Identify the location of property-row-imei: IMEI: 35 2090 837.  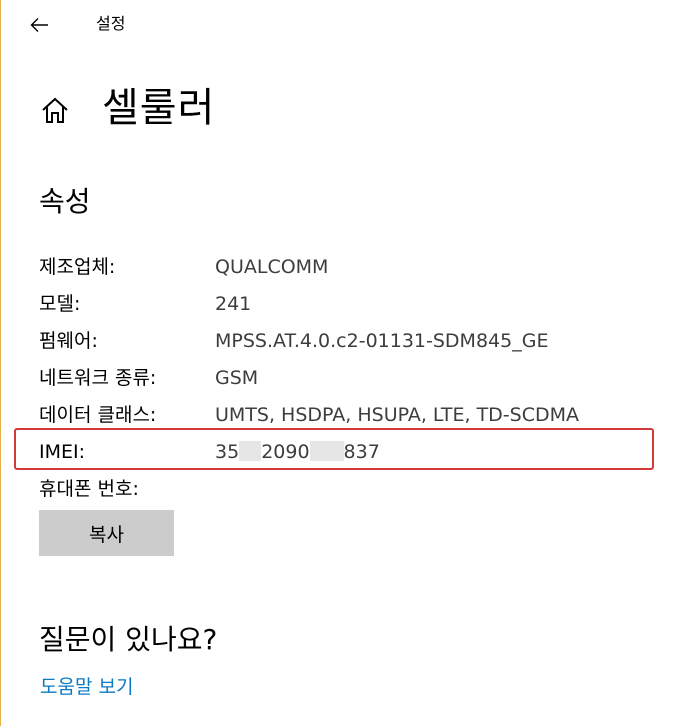
(359, 452).